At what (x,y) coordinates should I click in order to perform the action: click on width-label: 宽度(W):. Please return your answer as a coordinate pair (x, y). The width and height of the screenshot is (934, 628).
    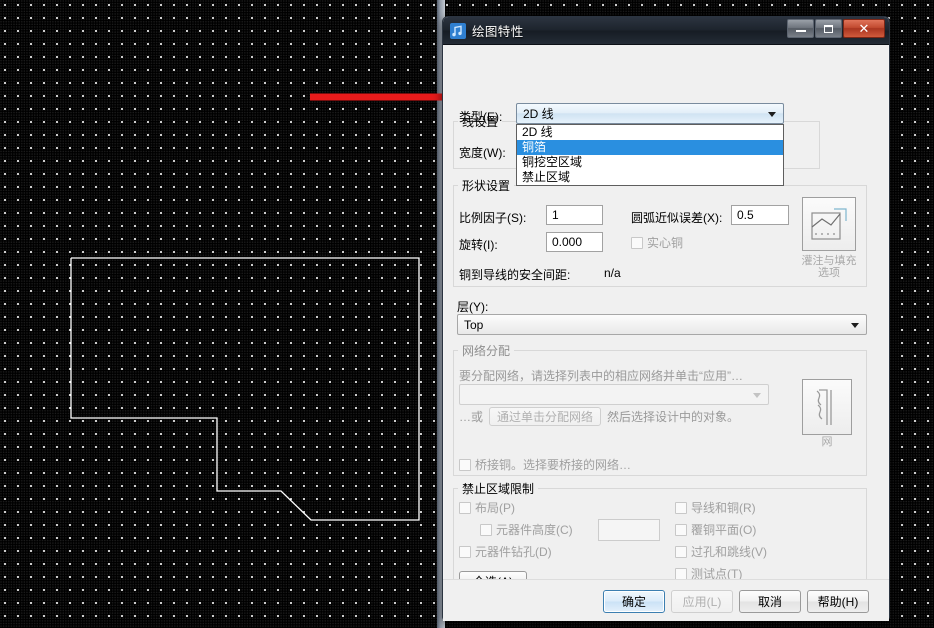
    Looking at the image, I should click on (482, 153).